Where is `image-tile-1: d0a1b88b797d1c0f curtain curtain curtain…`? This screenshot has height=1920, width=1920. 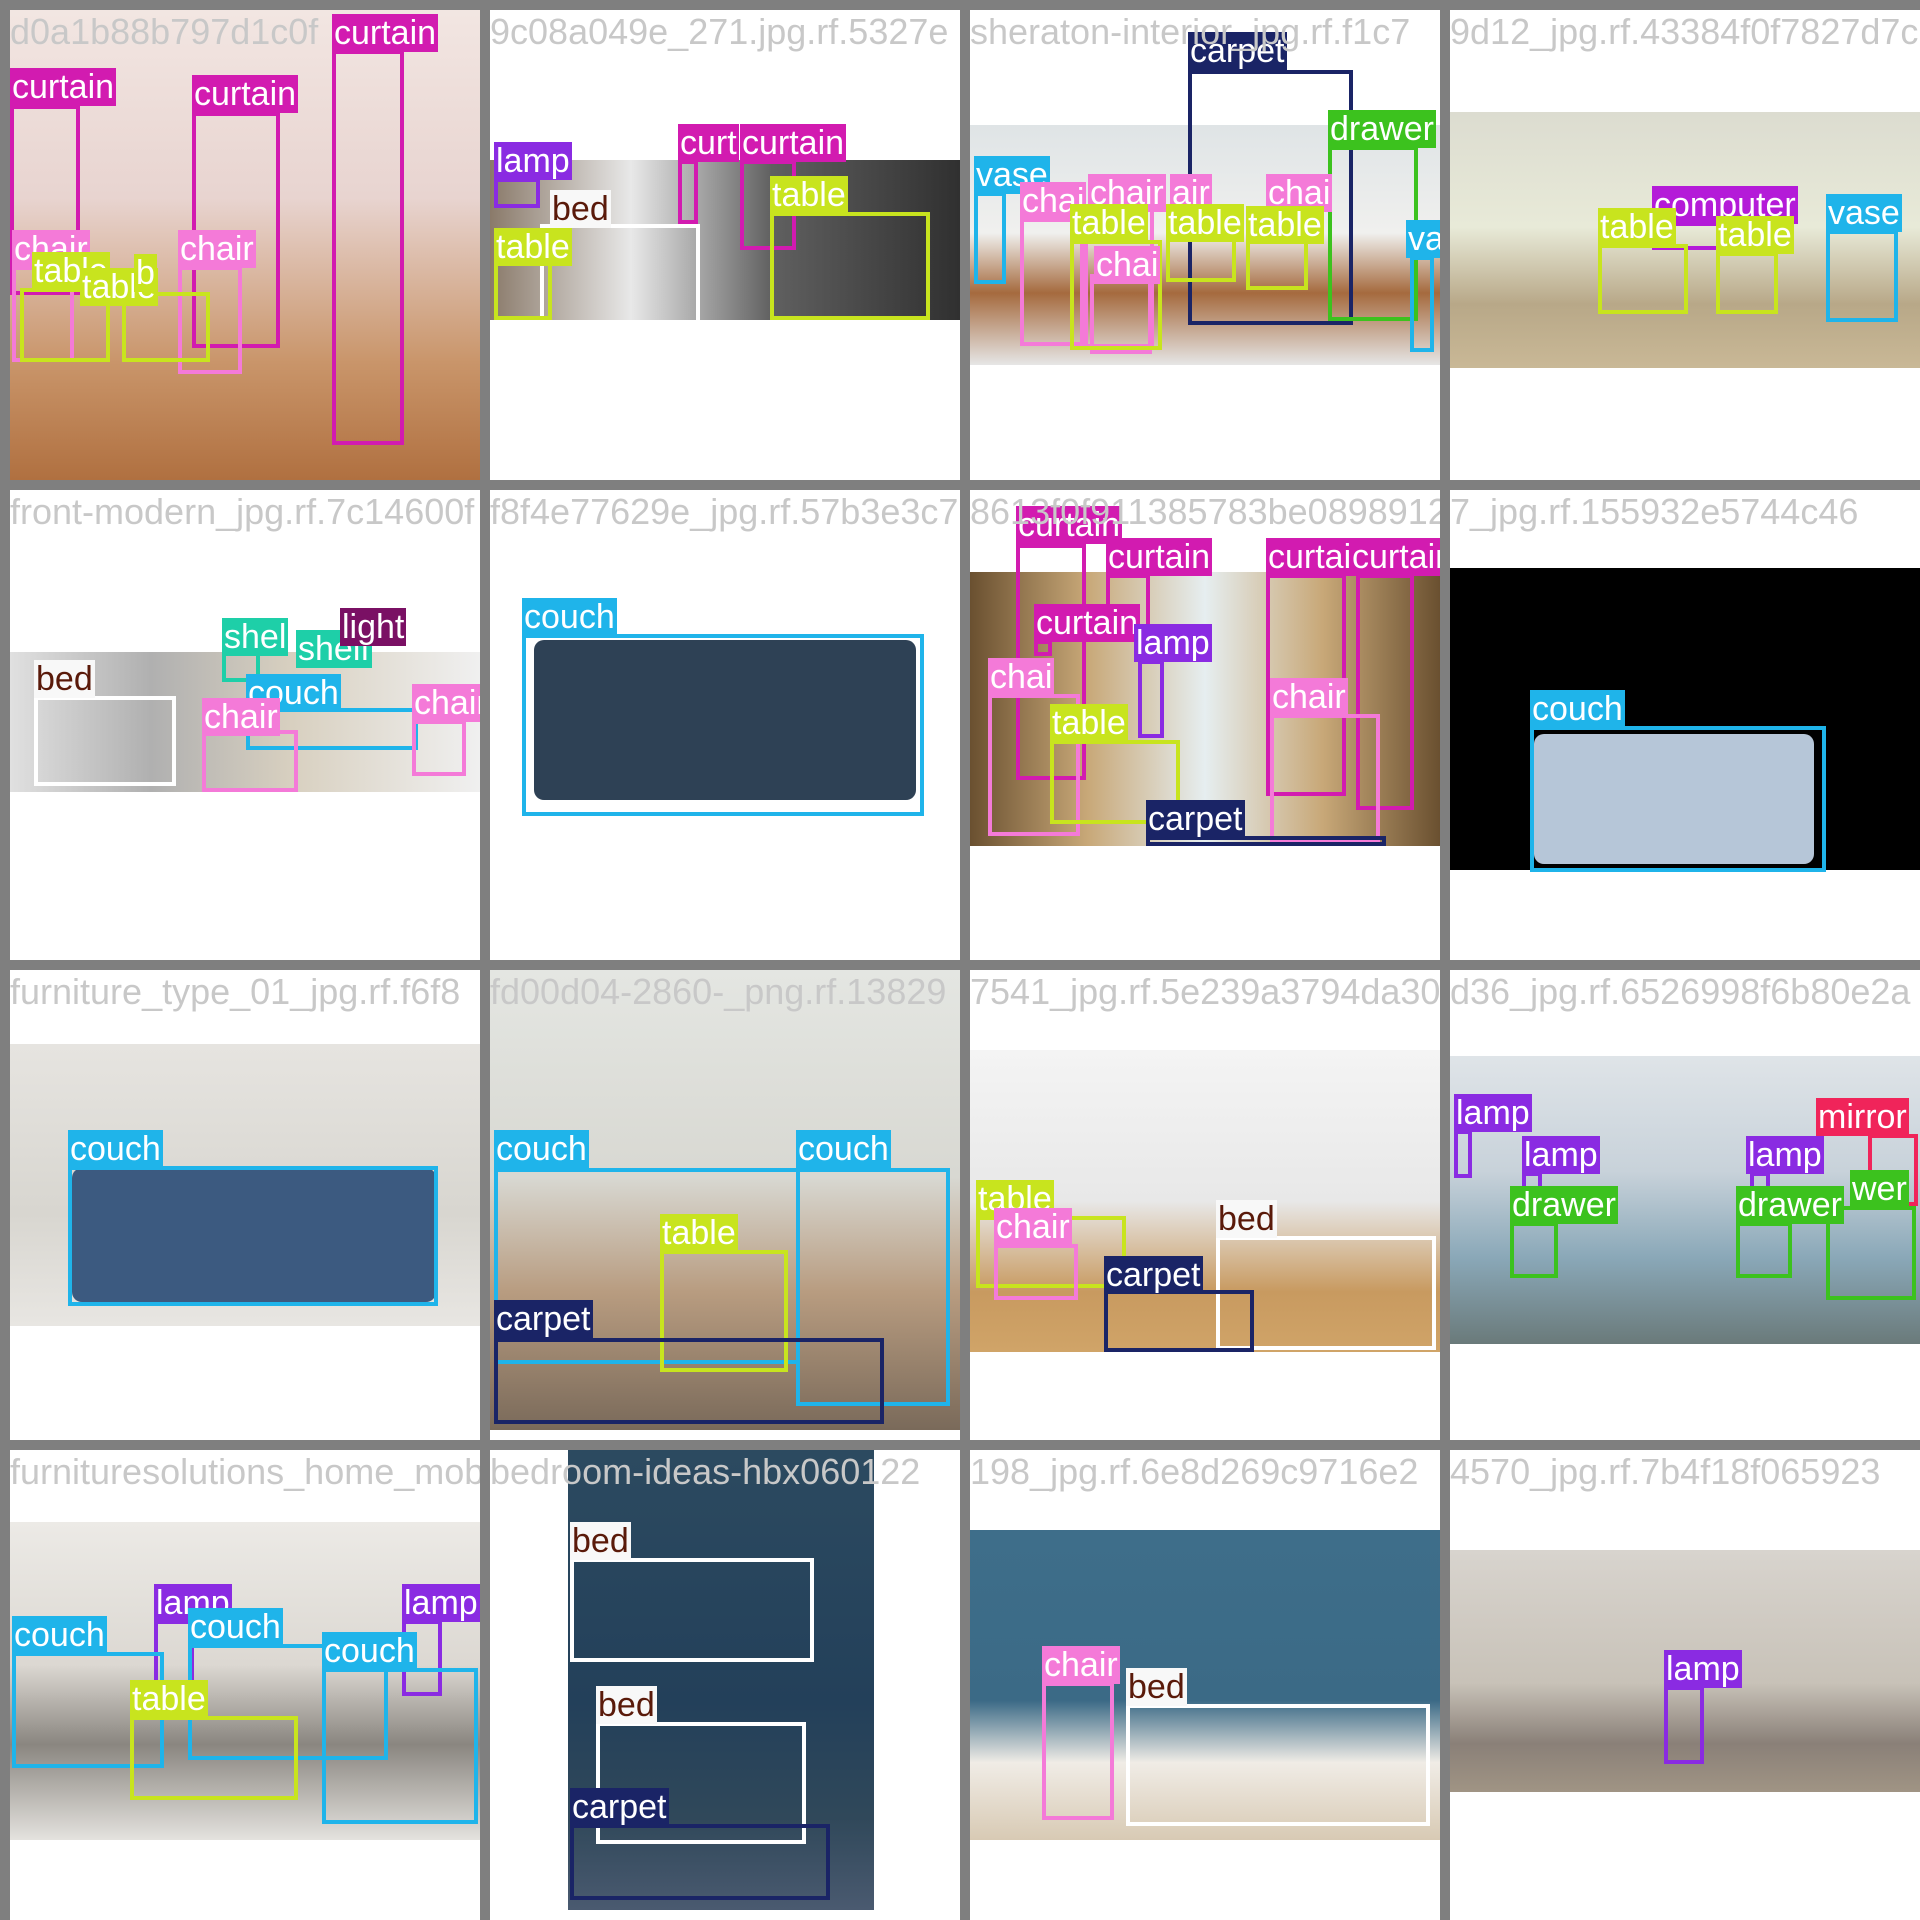 image-tile-1: d0a1b88b797d1c0f curtain curtain curtain… is located at coordinates (245, 245).